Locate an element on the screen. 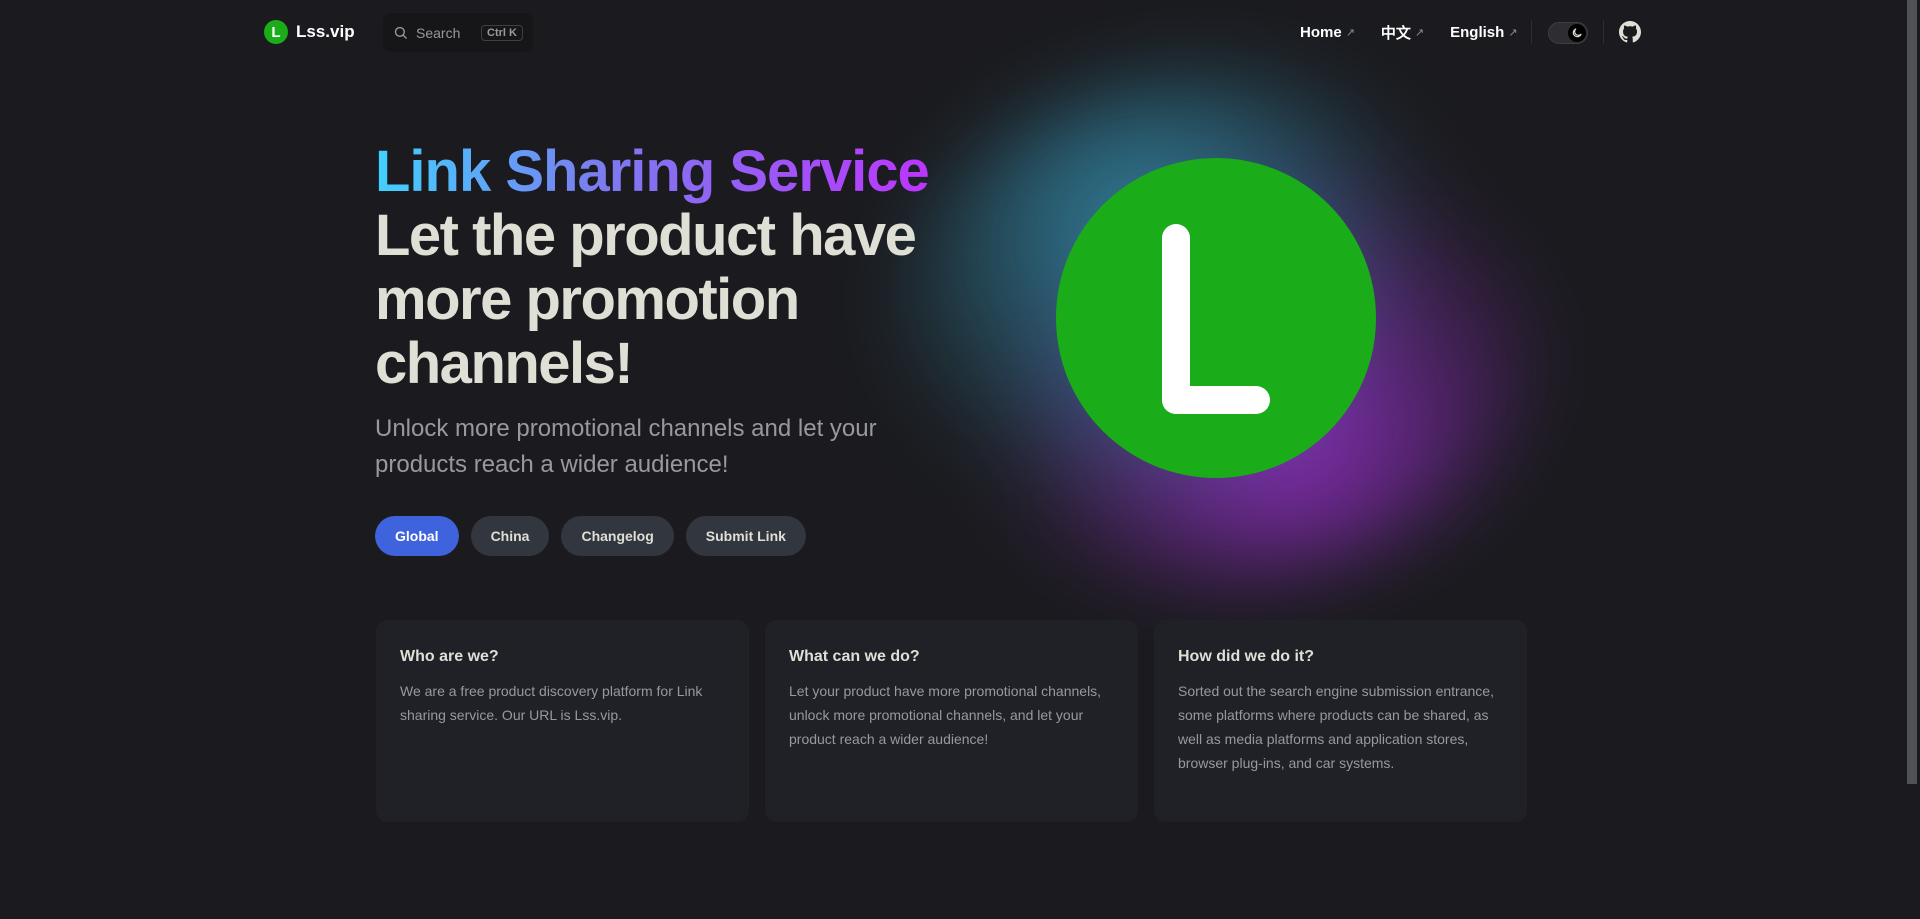 This screenshot has height=919, width=1920. site-name: Lss.vip is located at coordinates (325, 31).